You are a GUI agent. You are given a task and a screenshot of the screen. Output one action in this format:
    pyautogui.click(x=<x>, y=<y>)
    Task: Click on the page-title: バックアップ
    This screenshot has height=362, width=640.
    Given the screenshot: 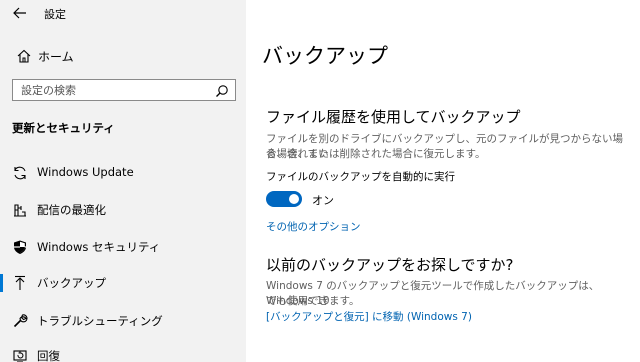 What is the action you would take?
    pyautogui.click(x=325, y=56)
    